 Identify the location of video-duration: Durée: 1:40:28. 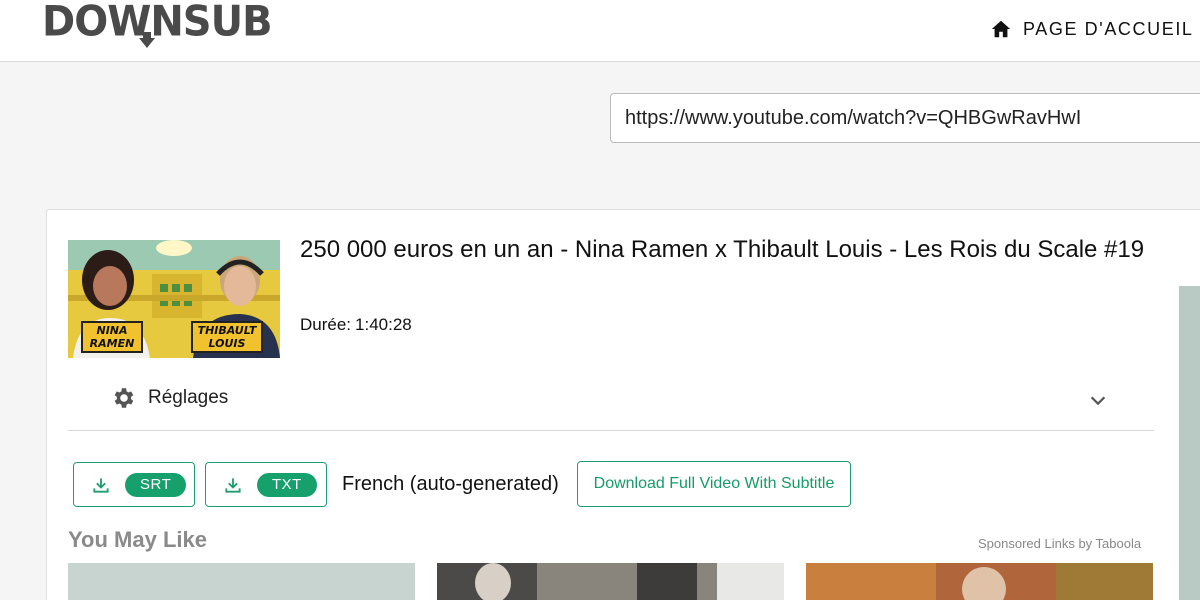
(356, 325).